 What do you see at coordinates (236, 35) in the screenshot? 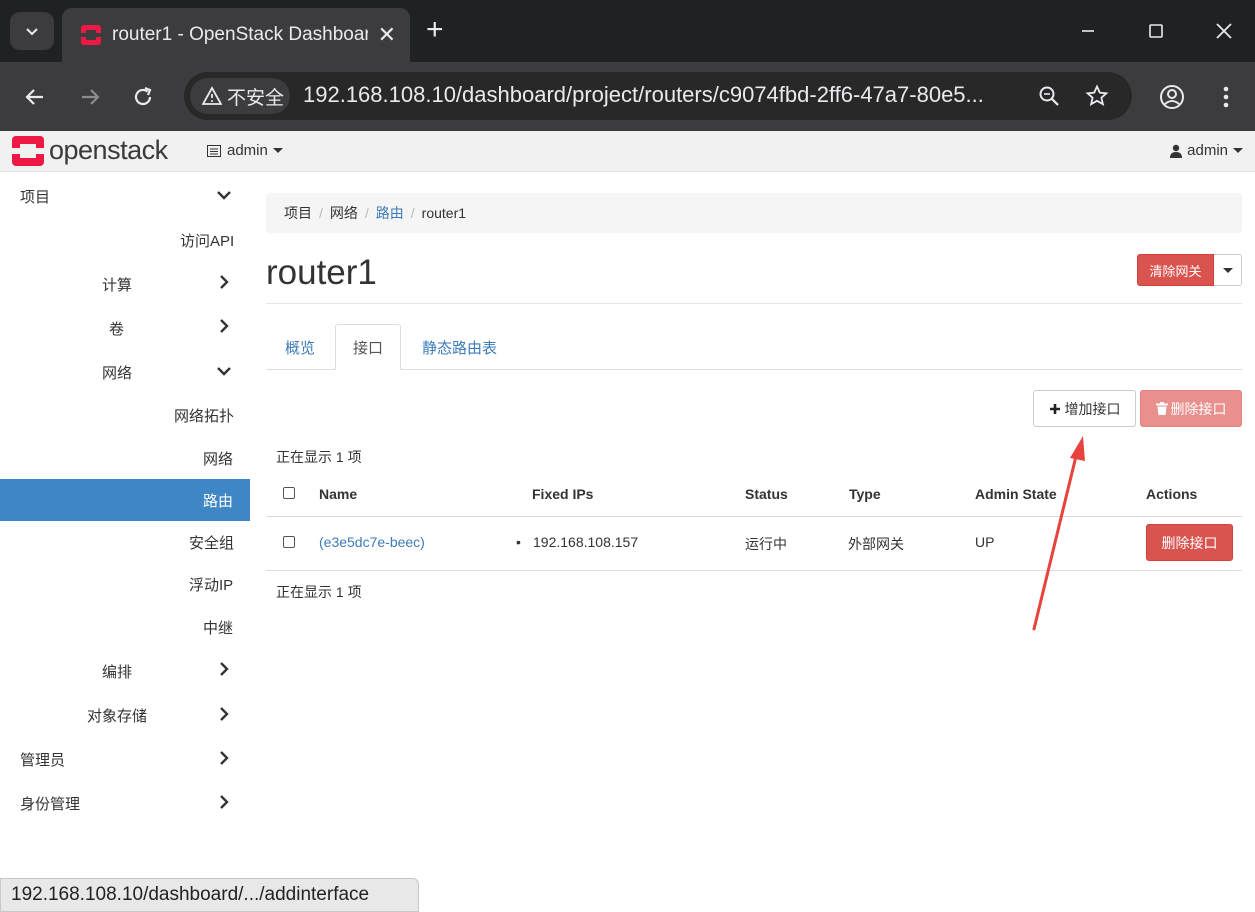
I see `browser-tab: router1 - OpenStack Dashboard ✕` at bounding box center [236, 35].